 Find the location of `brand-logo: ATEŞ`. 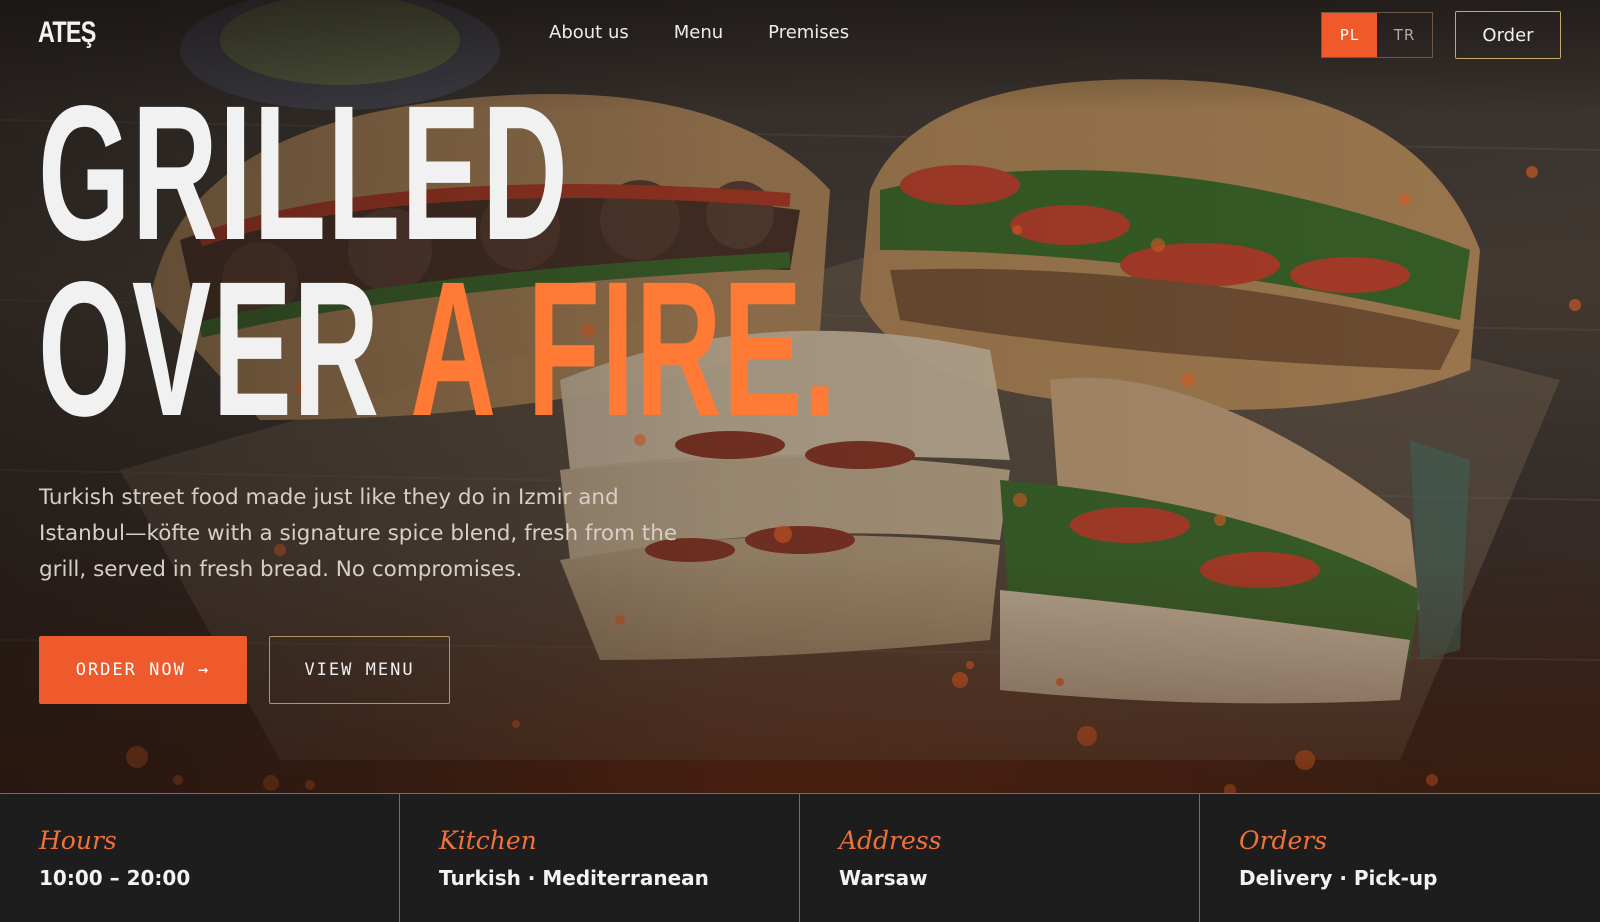

brand-logo: ATEŞ is located at coordinates (67, 33).